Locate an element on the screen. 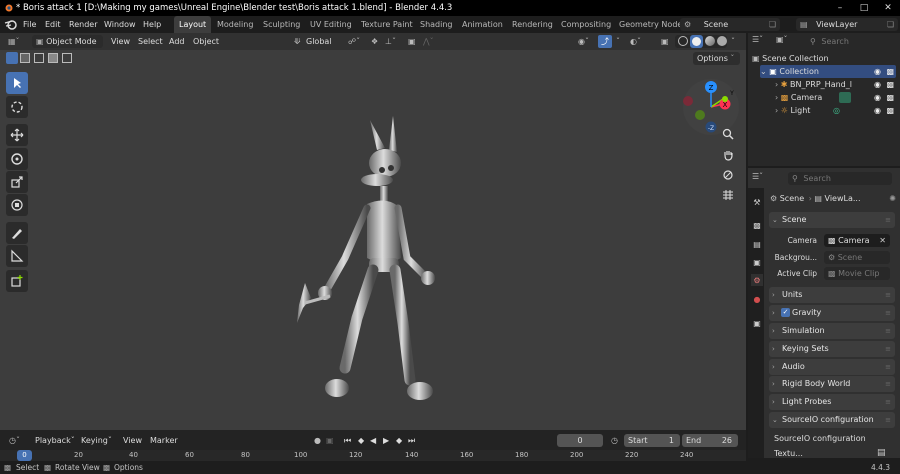 This screenshot has height=474, width=900. camera-view-button is located at coordinates (728, 175).